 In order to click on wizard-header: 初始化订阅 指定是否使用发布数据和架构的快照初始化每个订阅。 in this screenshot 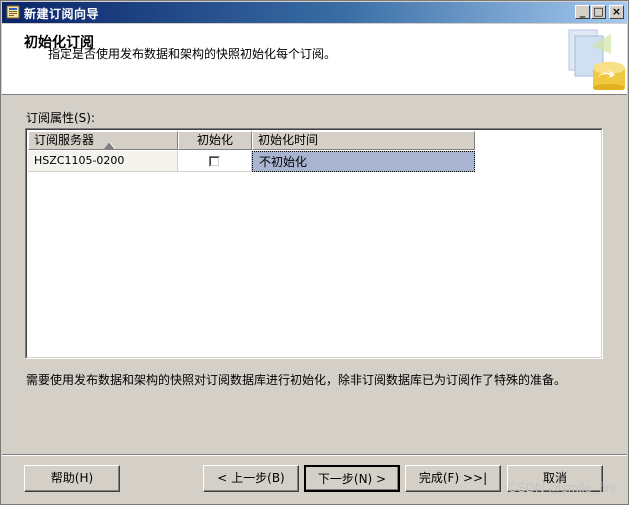, I will do `click(314, 59)`.